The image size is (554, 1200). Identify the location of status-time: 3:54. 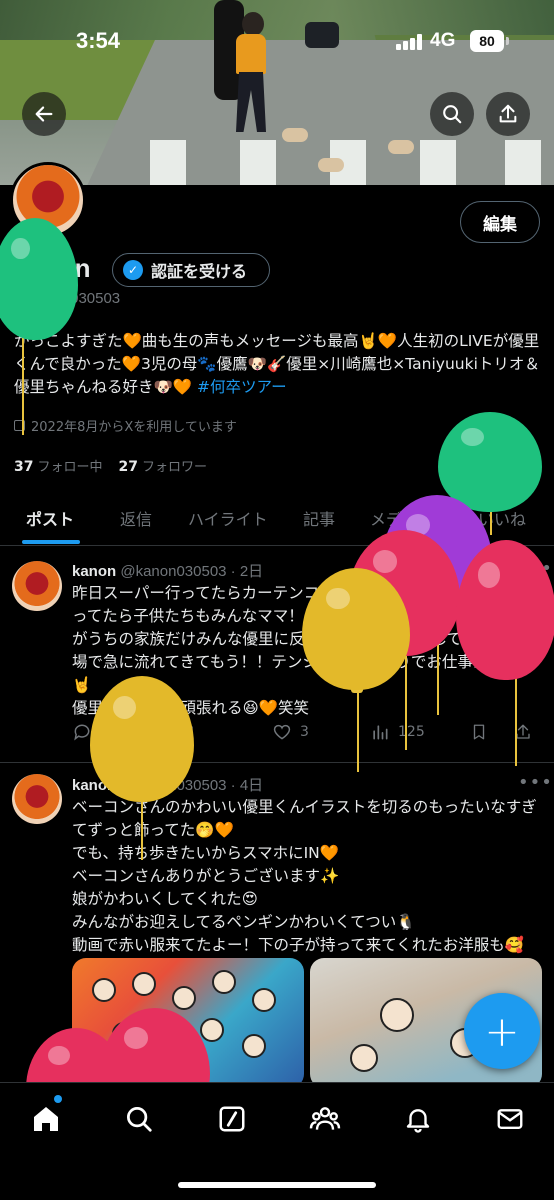
(98, 40).